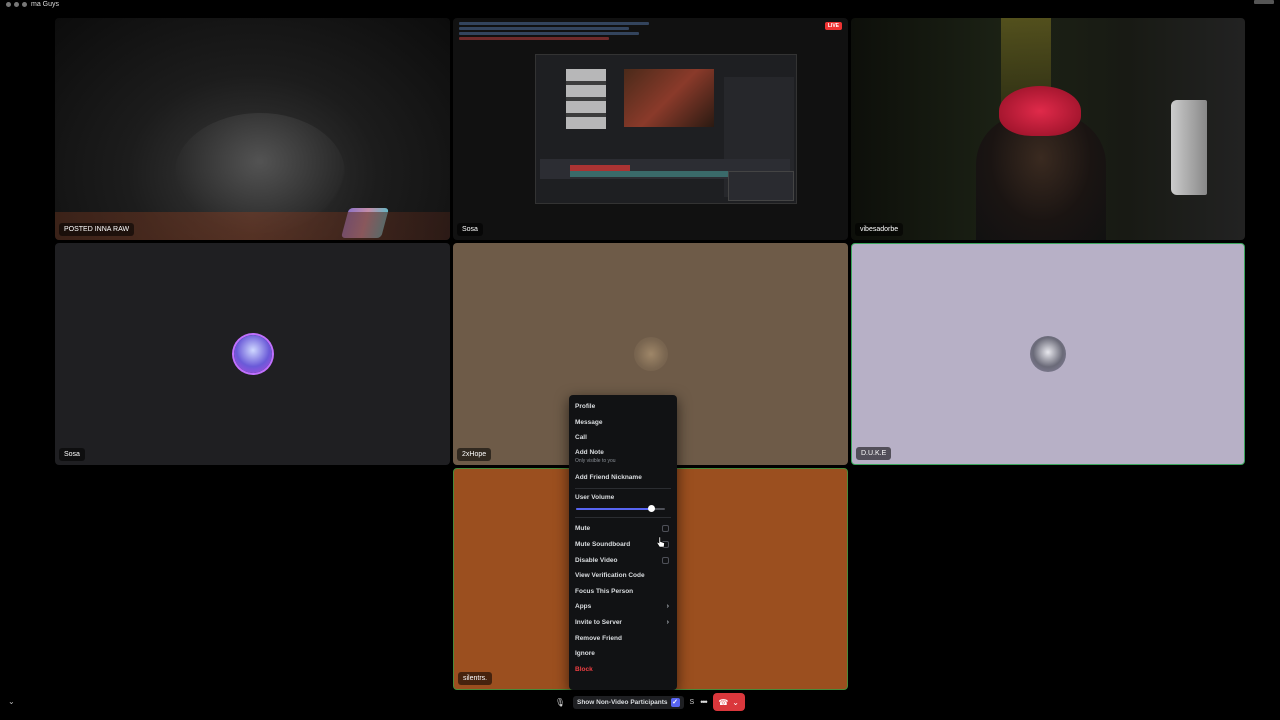  I want to click on participant-name: silentrs., so click(475, 678).